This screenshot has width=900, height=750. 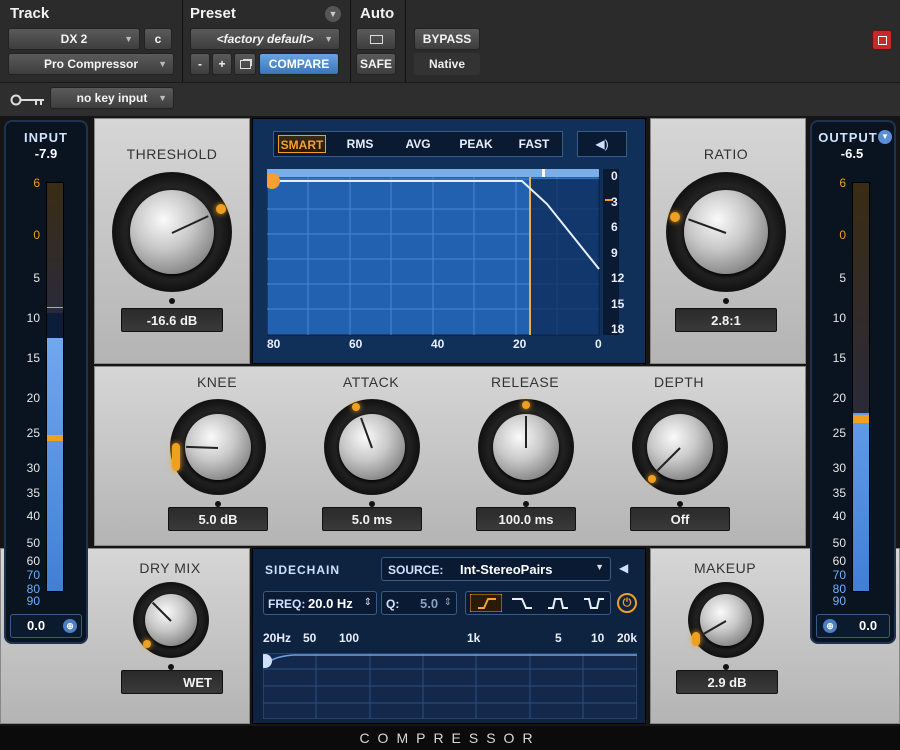 I want to click on output-meter-bar, so click(x=861, y=387).